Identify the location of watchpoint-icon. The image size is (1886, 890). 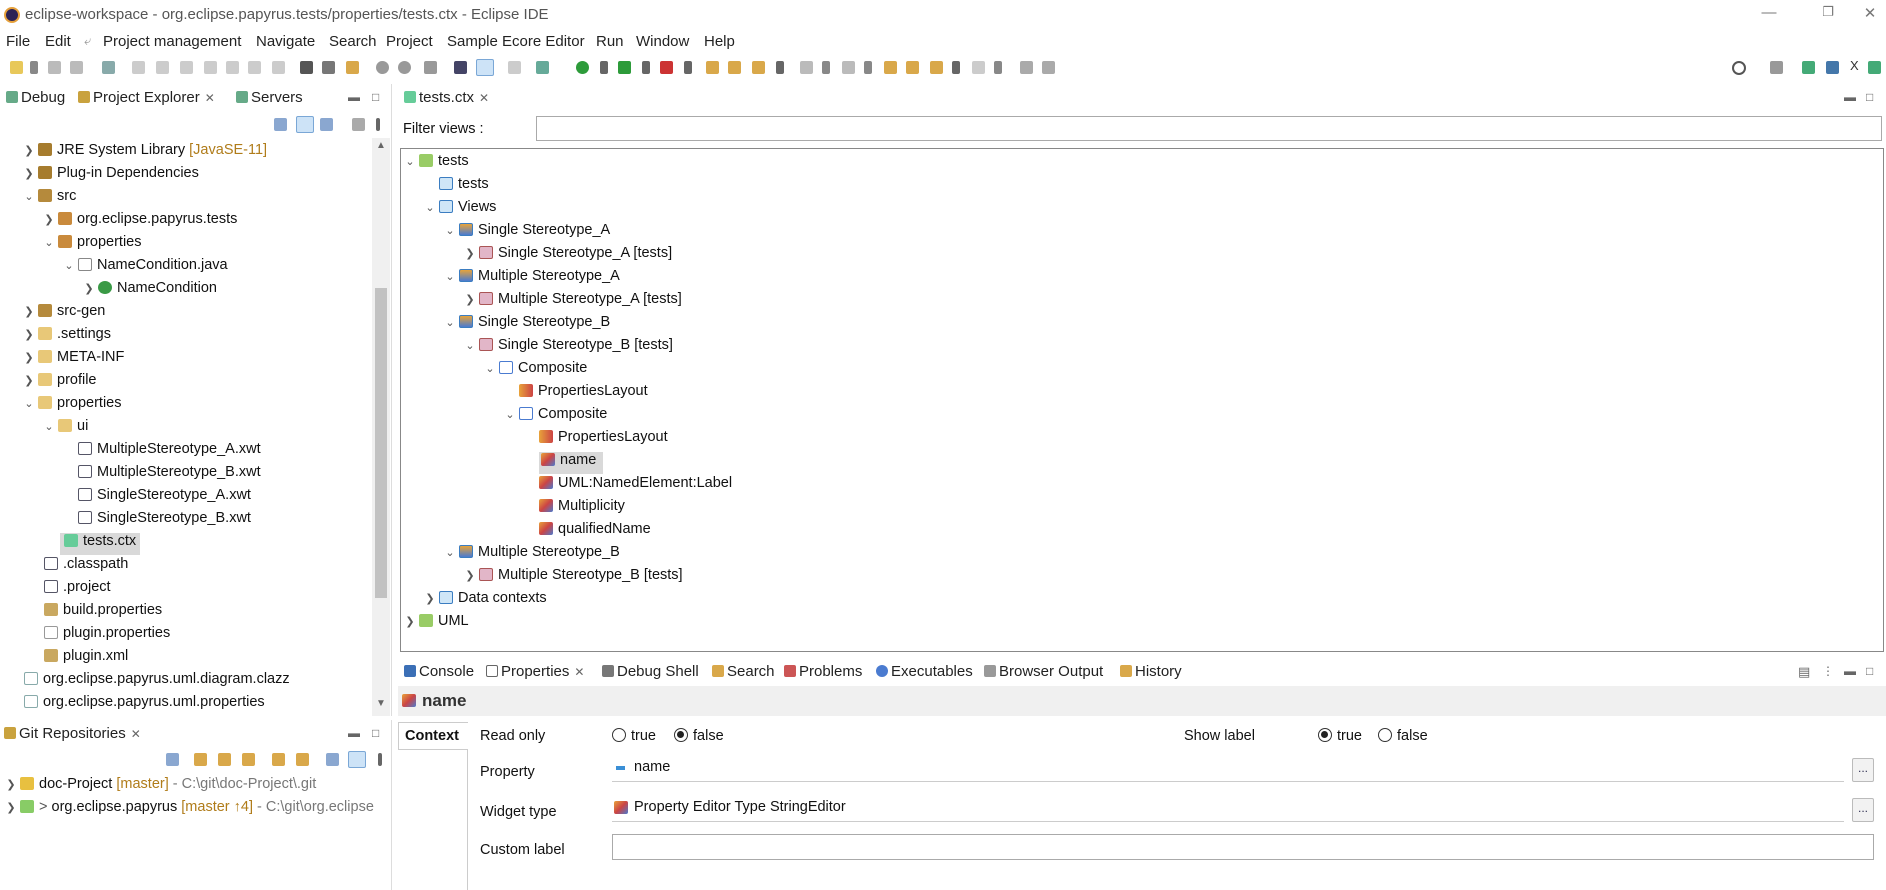
(404, 67).